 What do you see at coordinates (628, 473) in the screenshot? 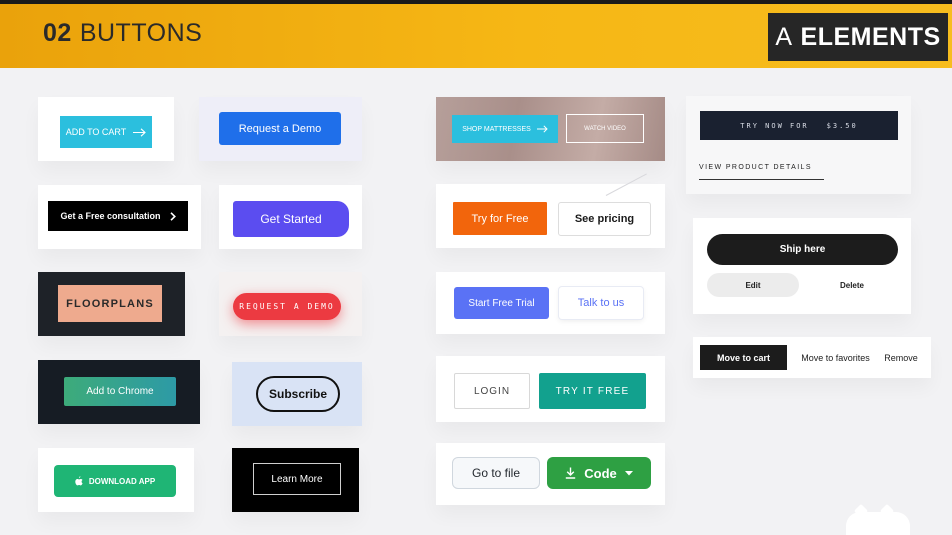
I see `caret-down-icon` at bounding box center [628, 473].